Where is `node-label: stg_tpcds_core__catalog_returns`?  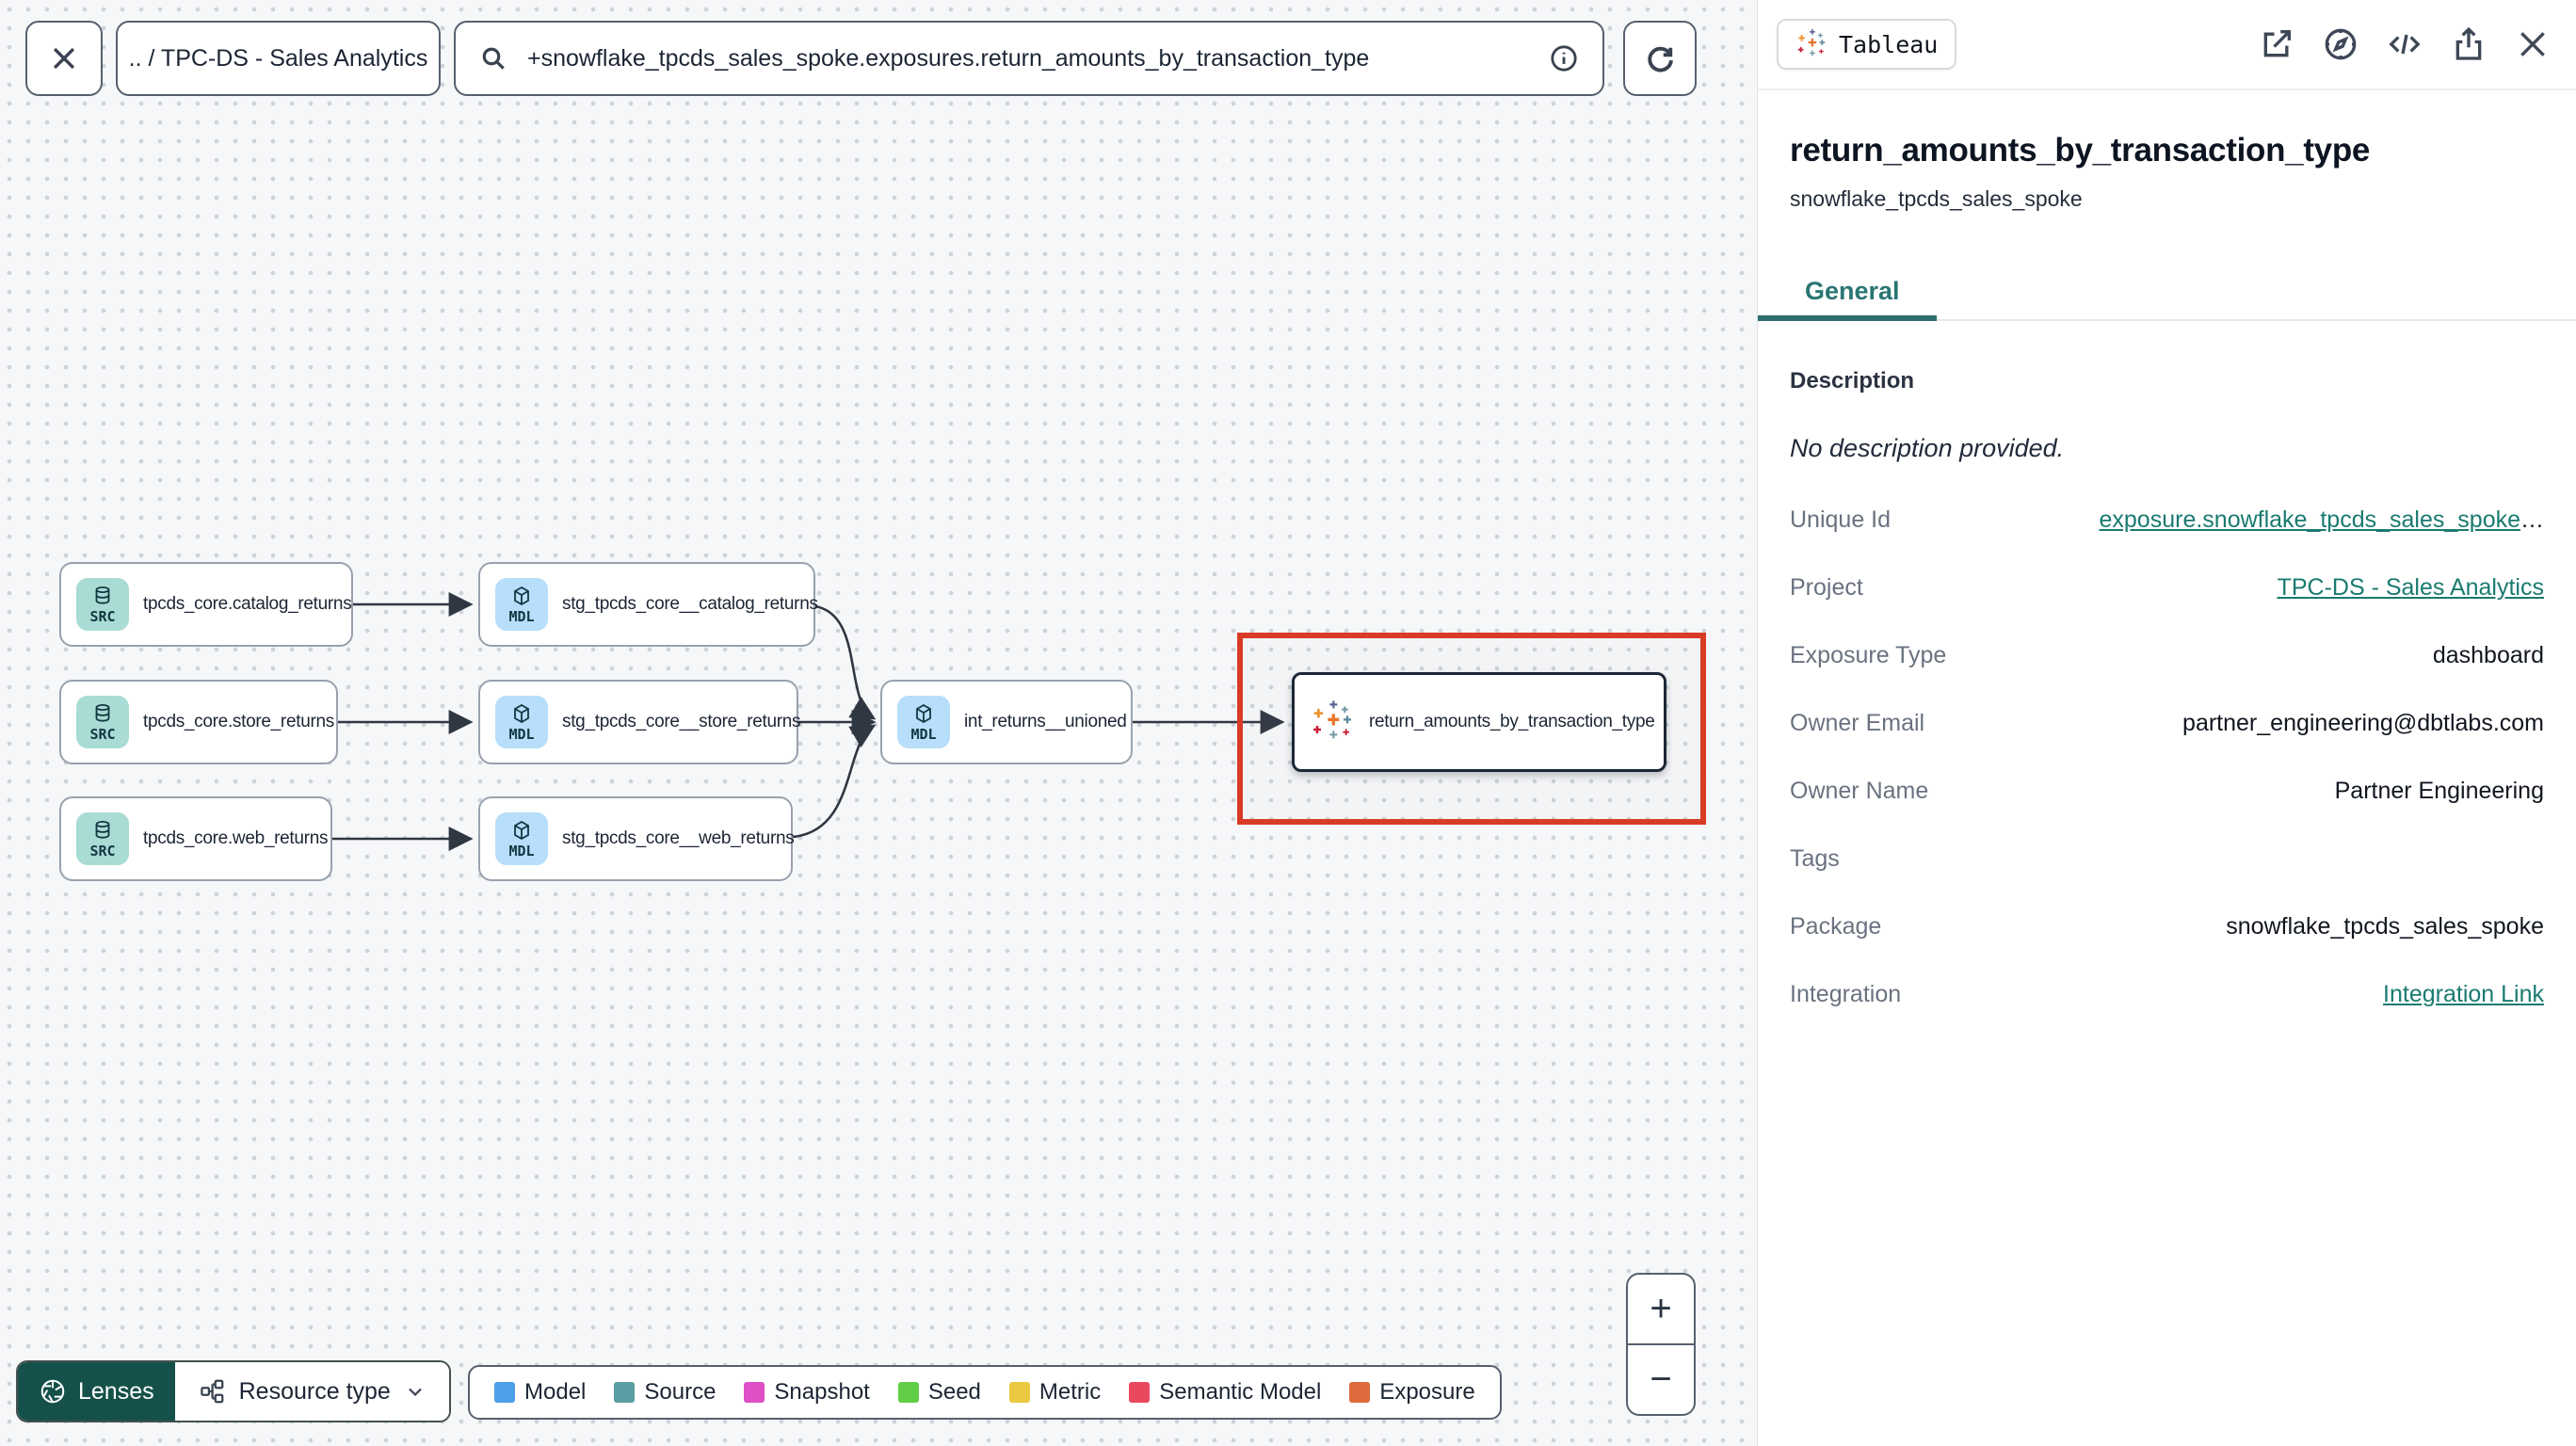 node-label: stg_tpcds_core__catalog_returns is located at coordinates (690, 604).